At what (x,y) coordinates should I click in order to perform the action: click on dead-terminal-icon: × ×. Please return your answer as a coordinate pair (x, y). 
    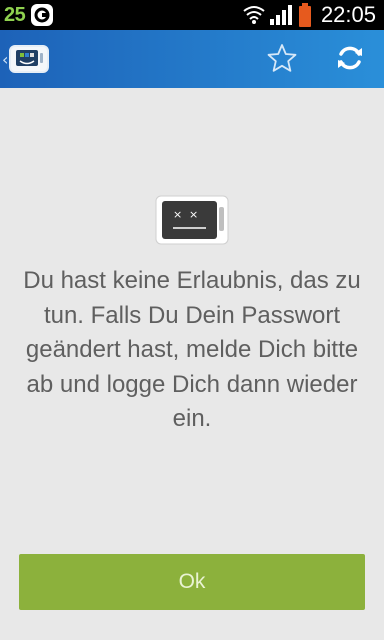
    Looking at the image, I should click on (192, 220).